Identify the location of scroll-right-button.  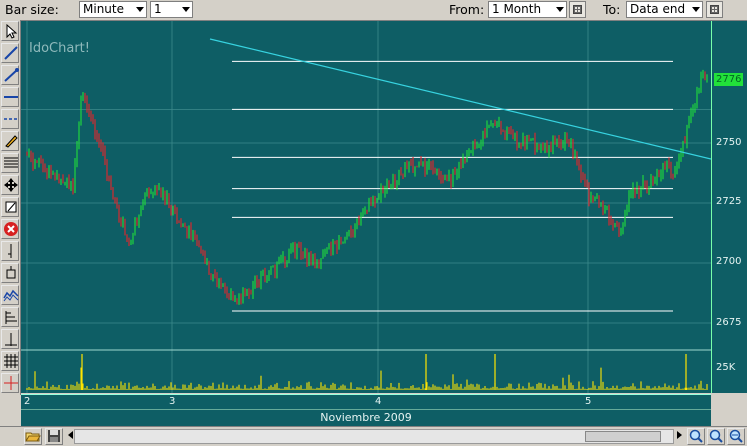
(679, 436).